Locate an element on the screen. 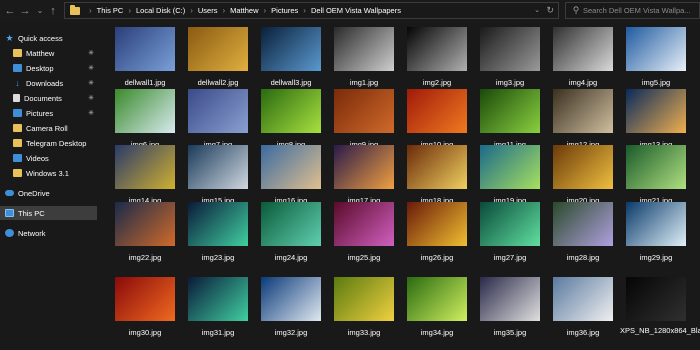 This screenshot has height=350, width=700. sidebar-item-documents: Documents ✳ is located at coordinates (48, 98).